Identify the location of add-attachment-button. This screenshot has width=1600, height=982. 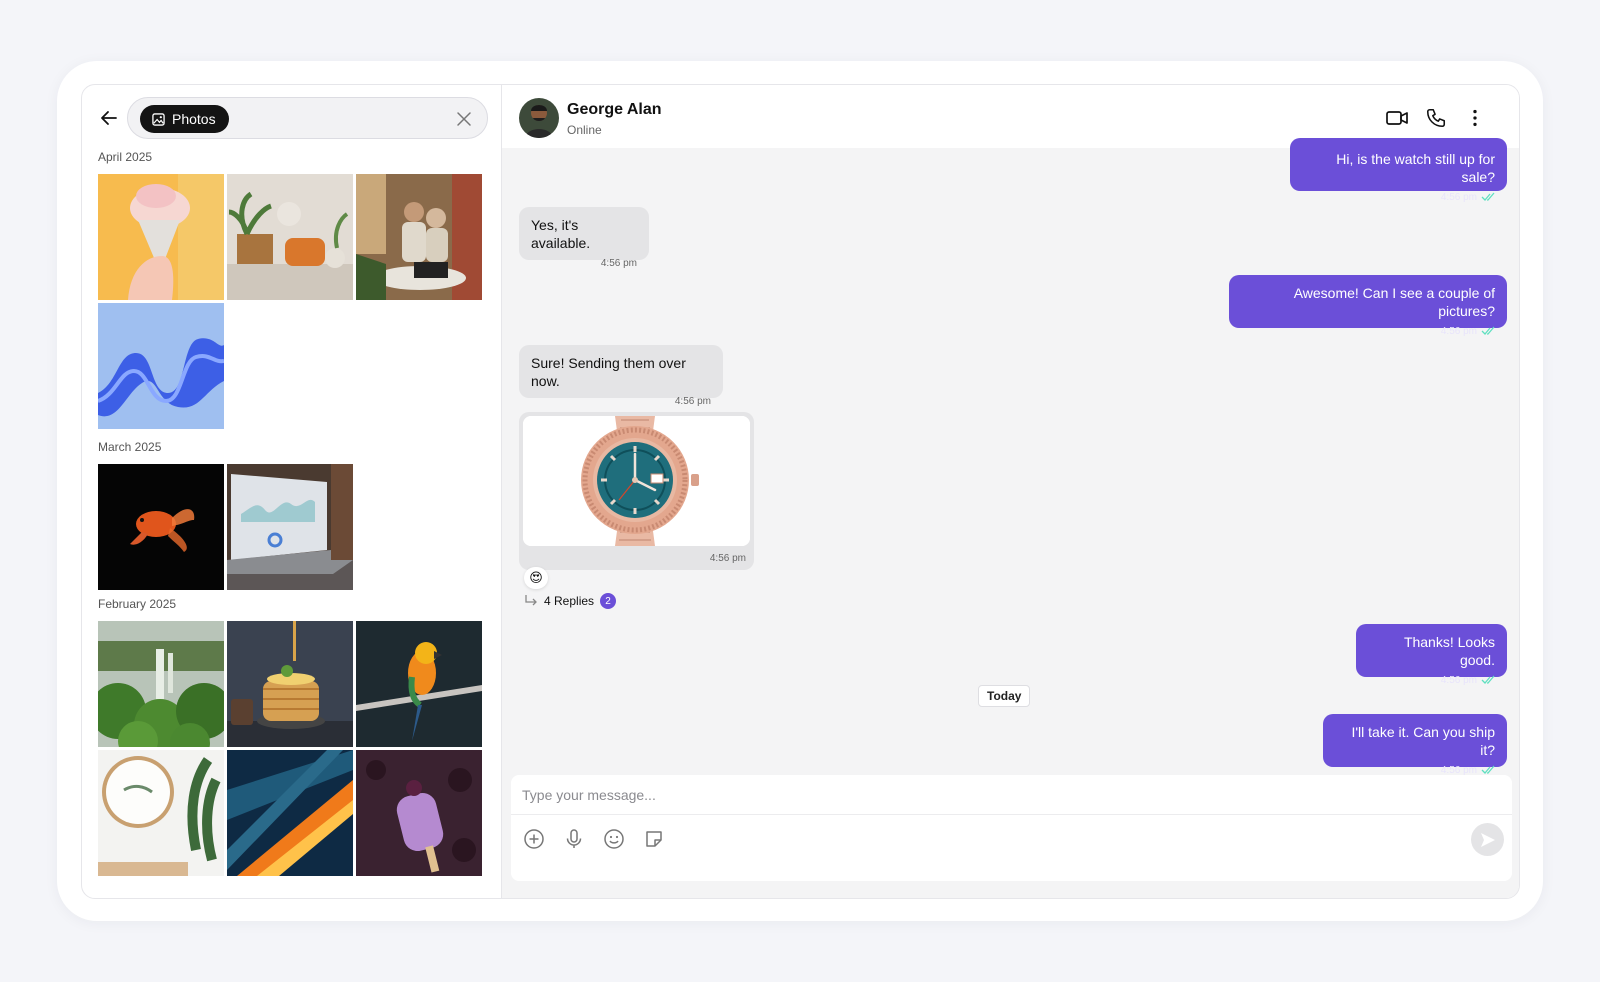
(534, 839).